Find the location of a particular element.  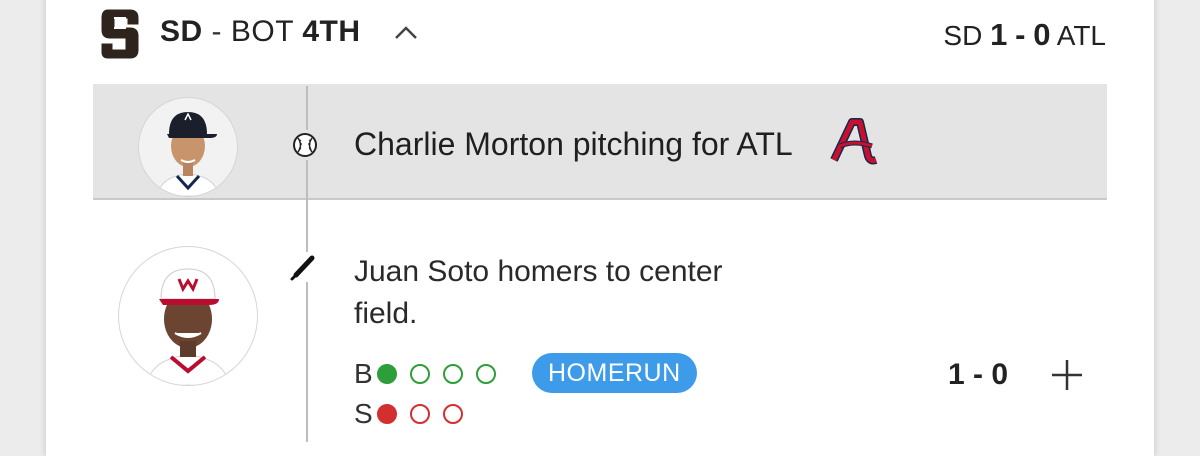

balls-label: B is located at coordinates (363, 373).